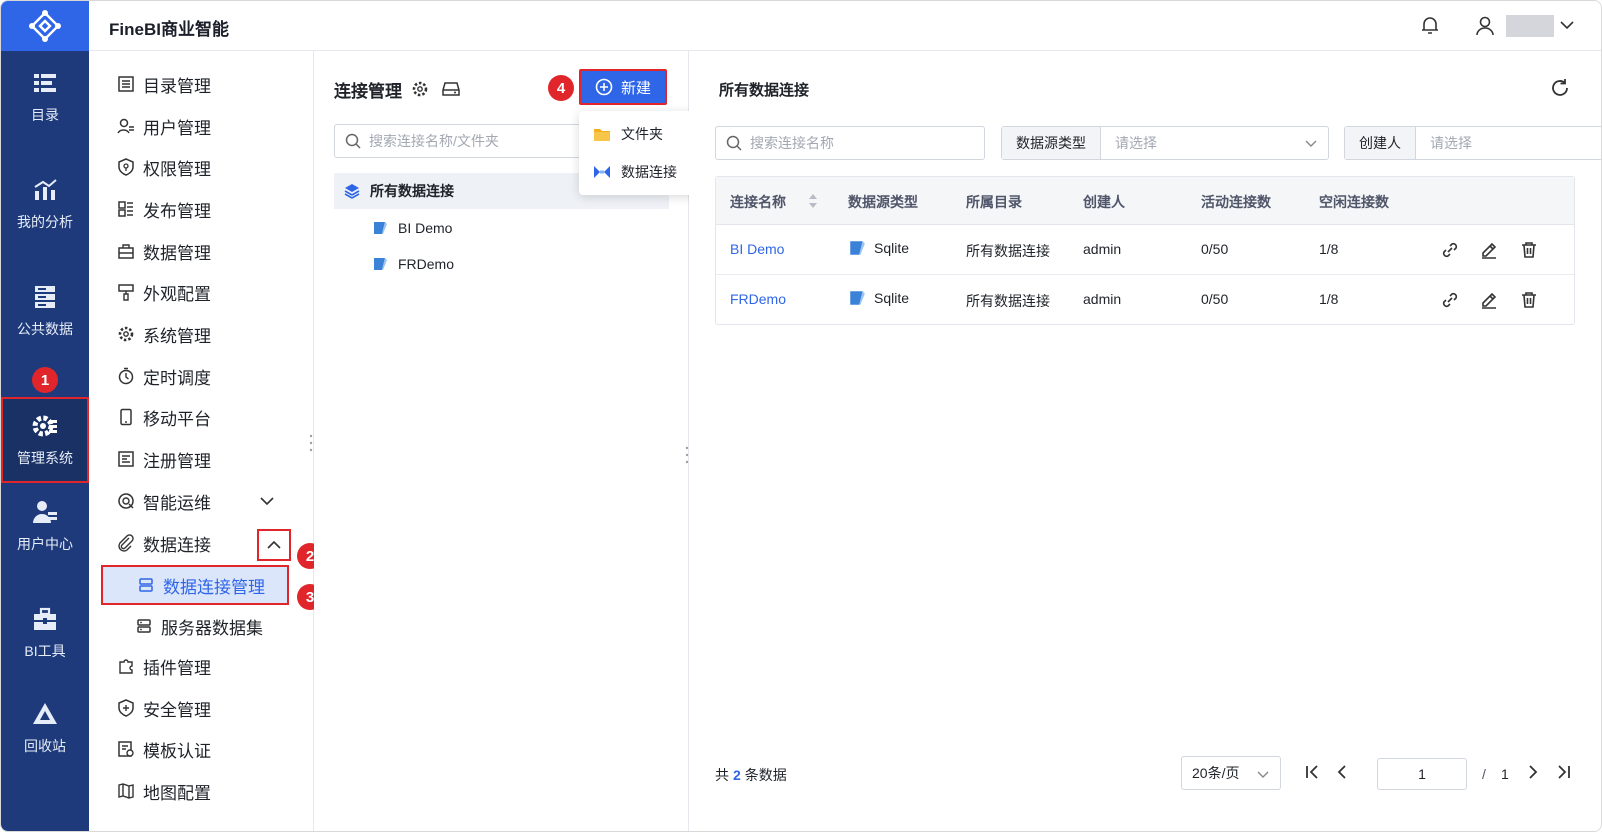 The height and width of the screenshot is (832, 1602). Describe the element at coordinates (1422, 774) in the screenshot. I see `current-page-input` at that location.